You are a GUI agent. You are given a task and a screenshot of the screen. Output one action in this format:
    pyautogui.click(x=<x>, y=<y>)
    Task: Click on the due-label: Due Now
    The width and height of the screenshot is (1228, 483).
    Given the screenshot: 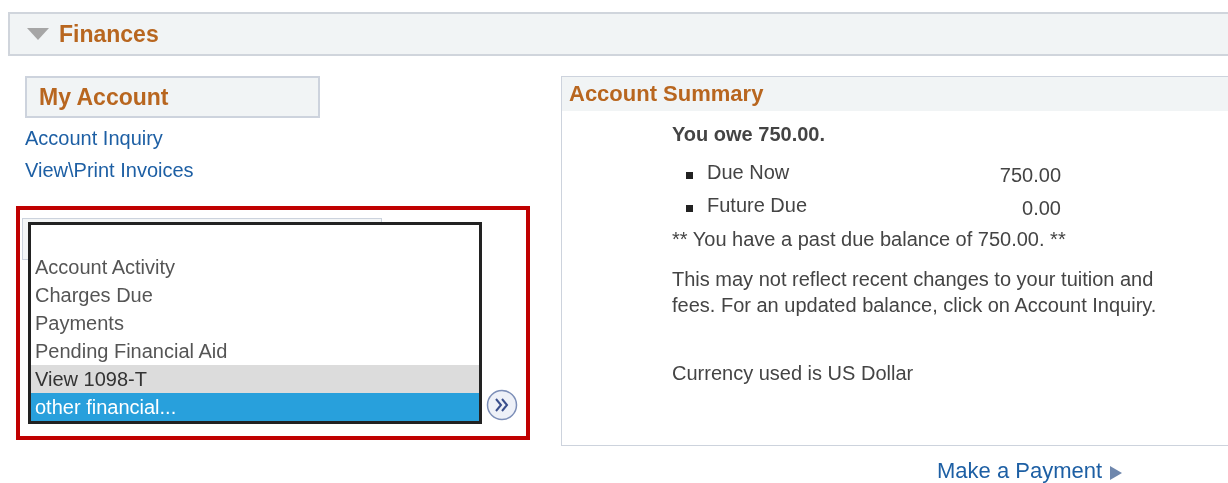 What is the action you would take?
    pyautogui.click(x=749, y=172)
    